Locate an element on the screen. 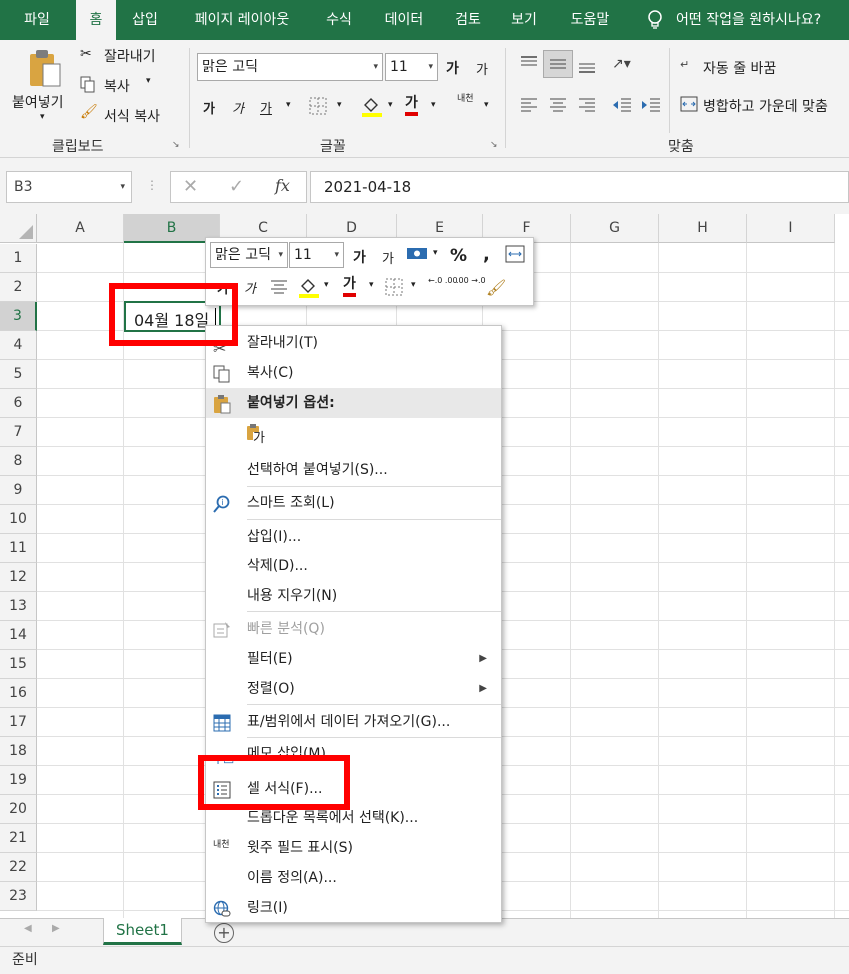 Image resolution: width=849 pixels, height=974 pixels. row-header-1: 1 is located at coordinates (18, 258).